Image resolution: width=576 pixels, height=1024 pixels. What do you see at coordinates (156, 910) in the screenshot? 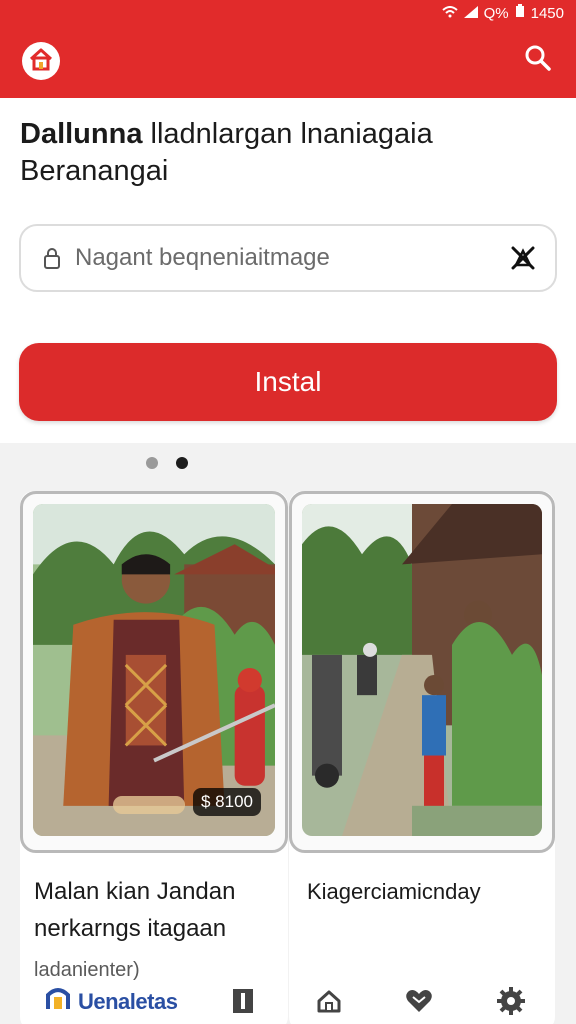
I see `card-caption-1: Malan kian Jandan nerkarngs itagaan` at bounding box center [156, 910].